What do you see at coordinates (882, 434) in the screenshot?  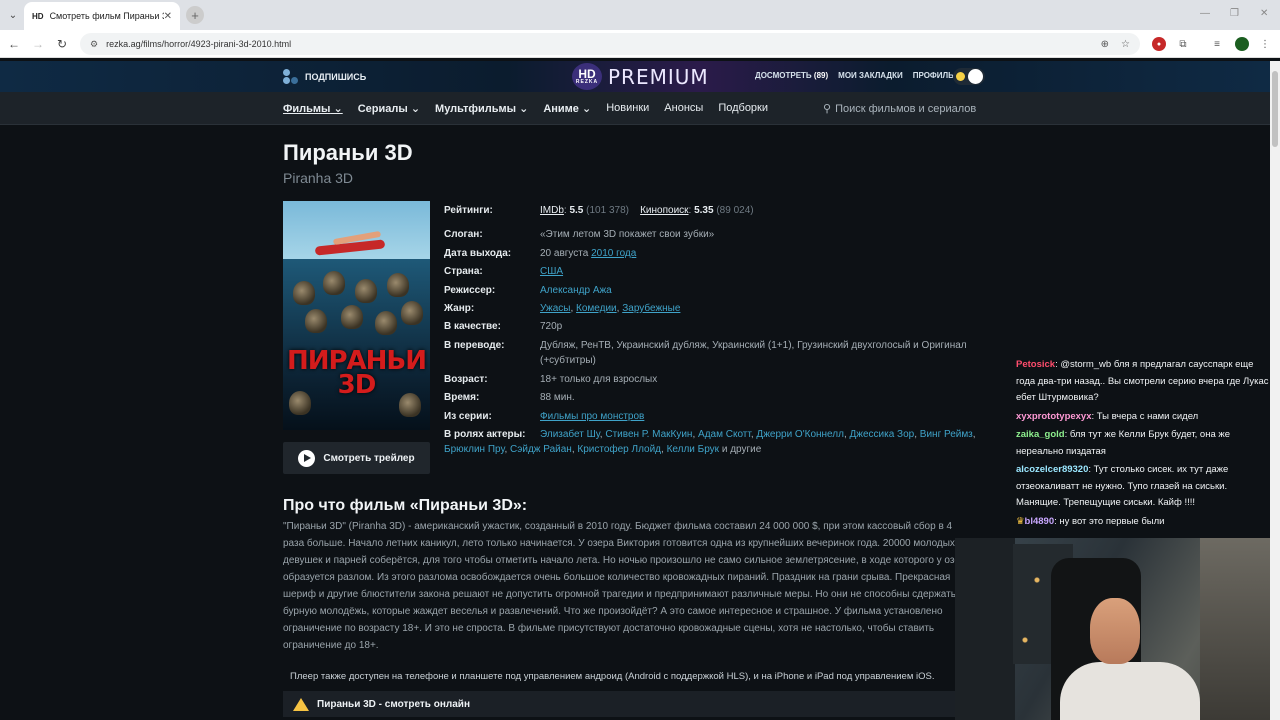 I see `actor-link: Джессика Зор` at bounding box center [882, 434].